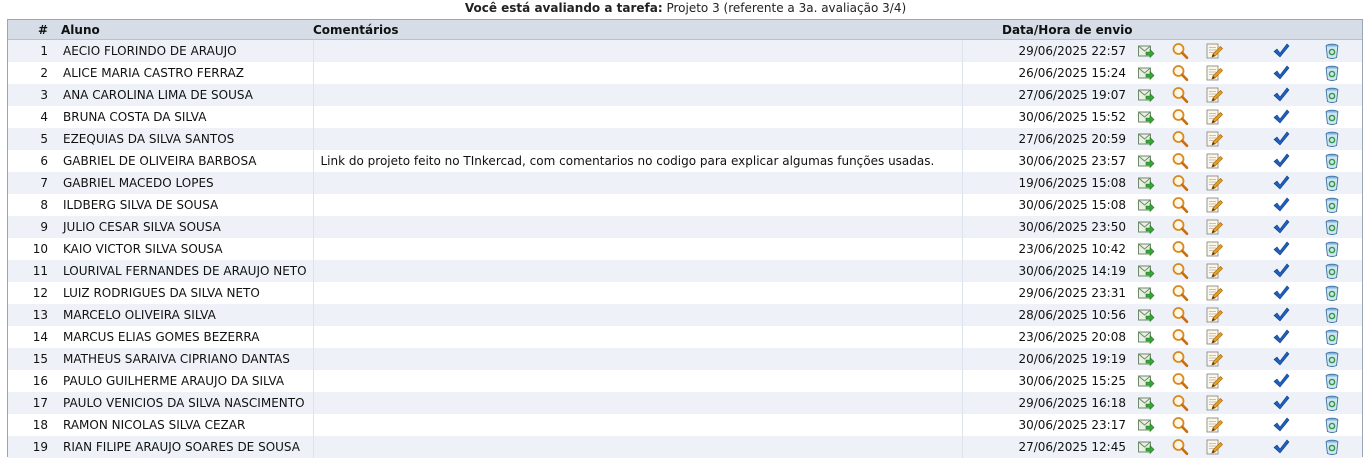 The height and width of the screenshot is (460, 1371). What do you see at coordinates (185, 293) in the screenshot?
I see `student-name: LUIZ RODRIGUES DA SILVA NETO` at bounding box center [185, 293].